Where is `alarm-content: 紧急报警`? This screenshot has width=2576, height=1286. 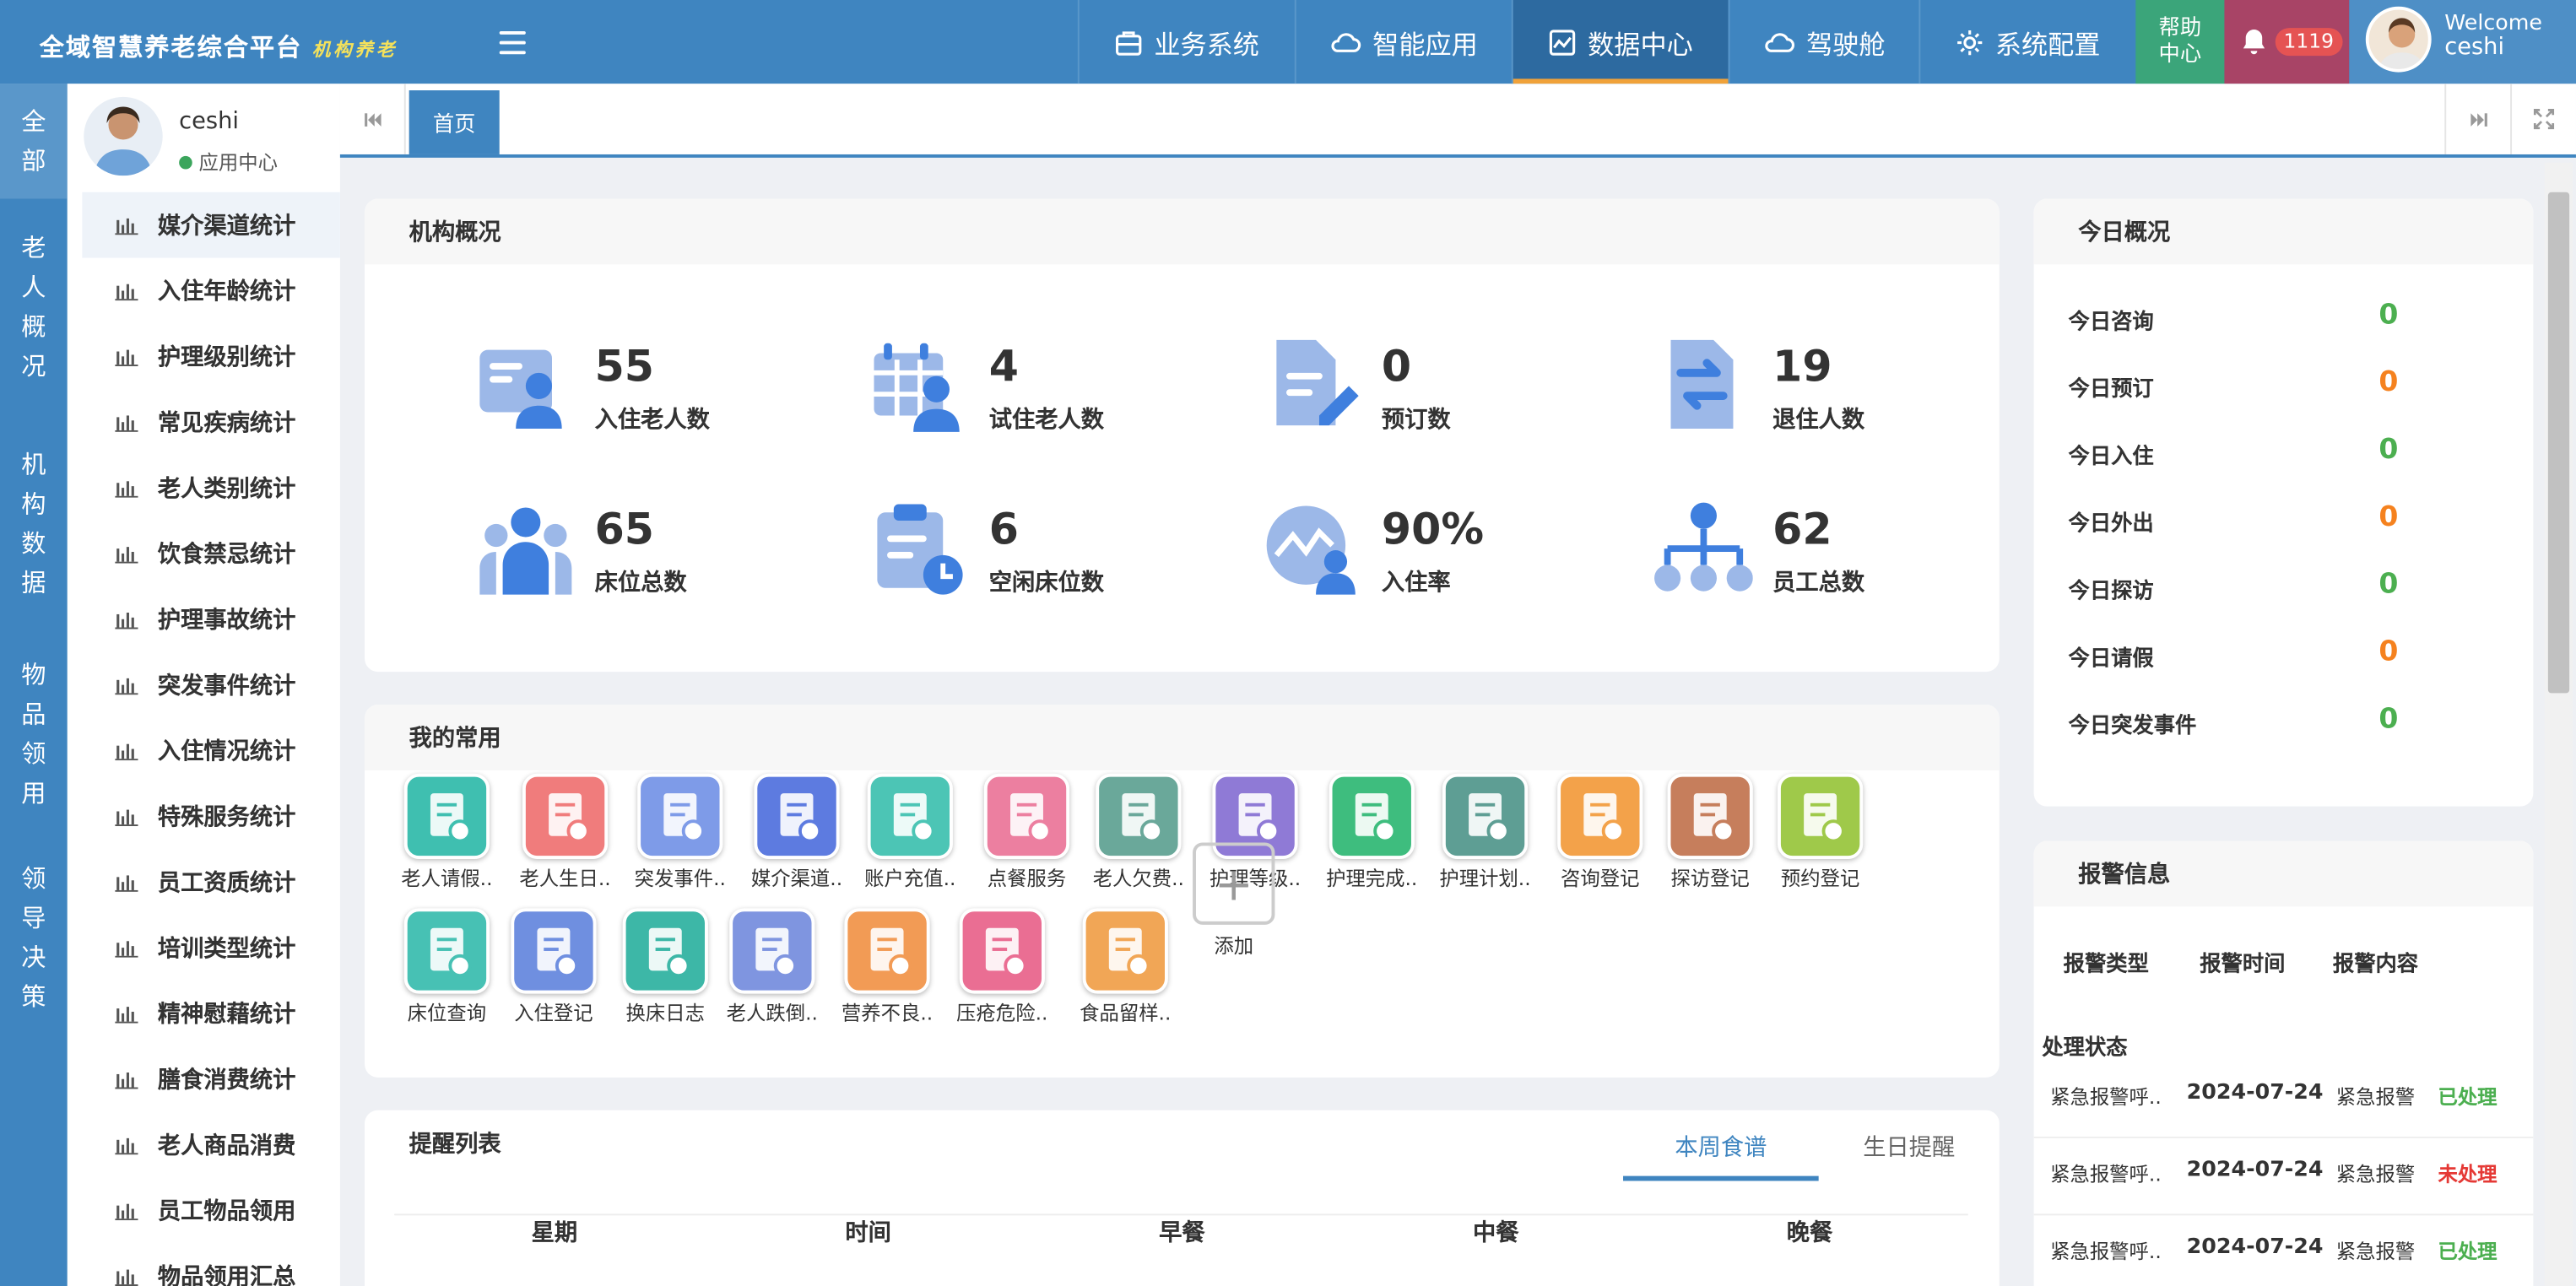
alarm-content: 紧急报警 is located at coordinates (2375, 1097).